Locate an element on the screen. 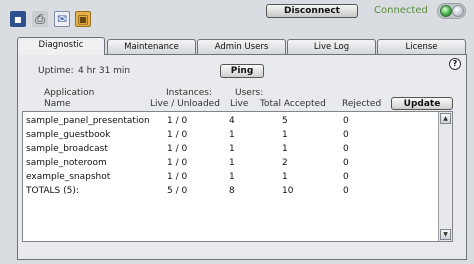  lock-icon: ▣ is located at coordinates (83, 19).